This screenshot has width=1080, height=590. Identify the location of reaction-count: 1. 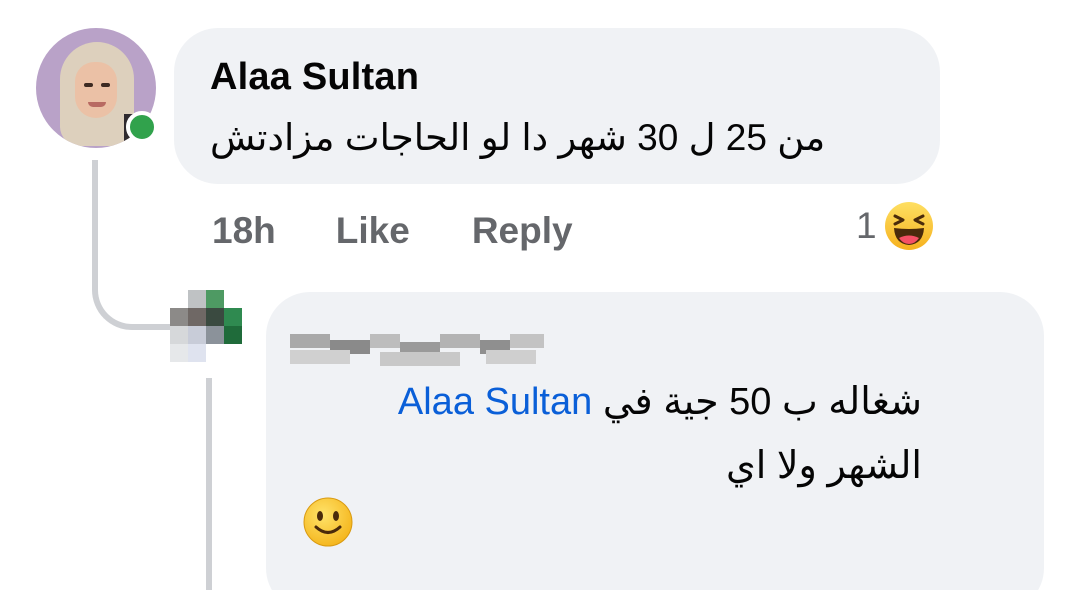
(866, 225).